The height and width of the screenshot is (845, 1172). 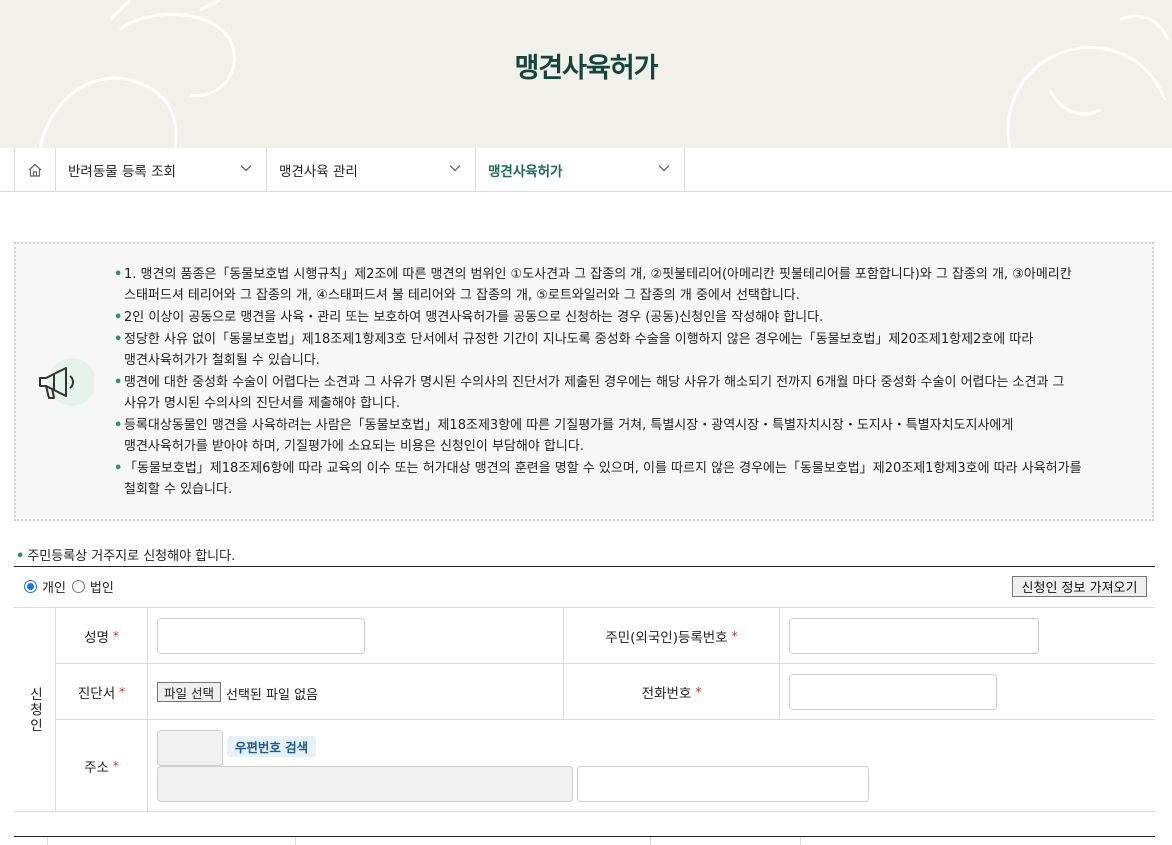 What do you see at coordinates (189, 692) in the screenshot?
I see `file-select-button: 파일 선택` at bounding box center [189, 692].